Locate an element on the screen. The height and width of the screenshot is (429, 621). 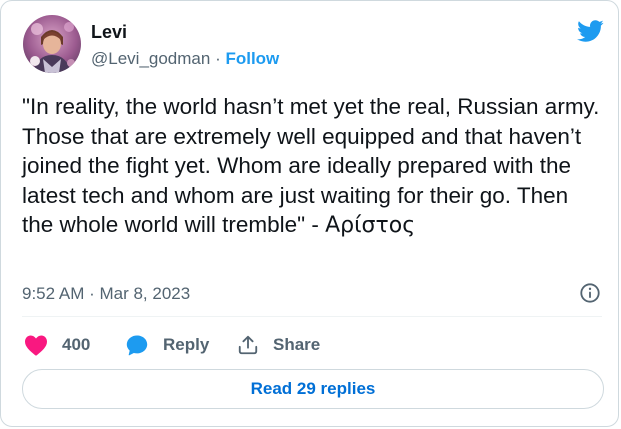
share-label: Share is located at coordinates (297, 344).